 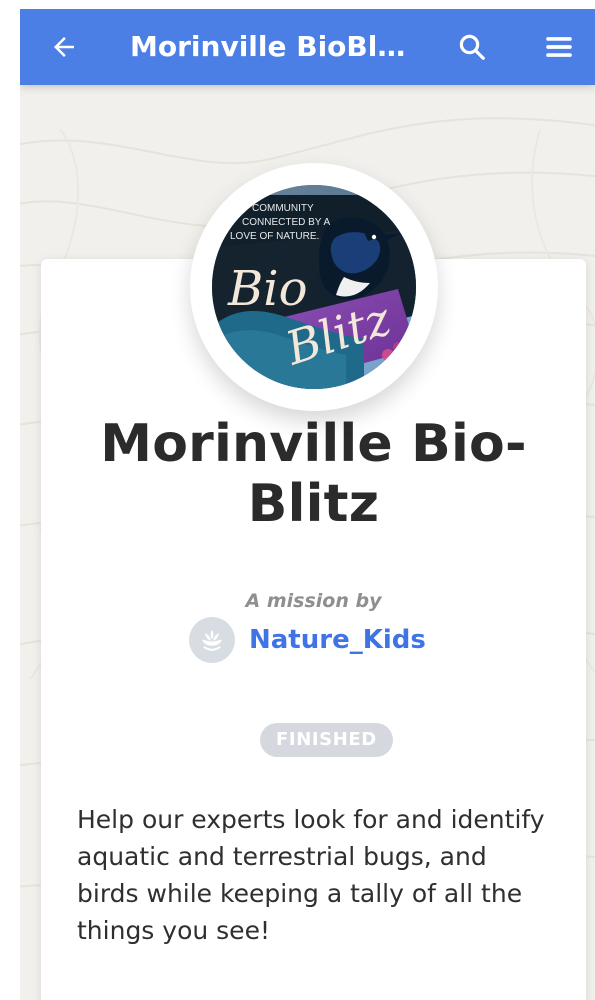 I want to click on arrow-left-icon, so click(x=64, y=47).